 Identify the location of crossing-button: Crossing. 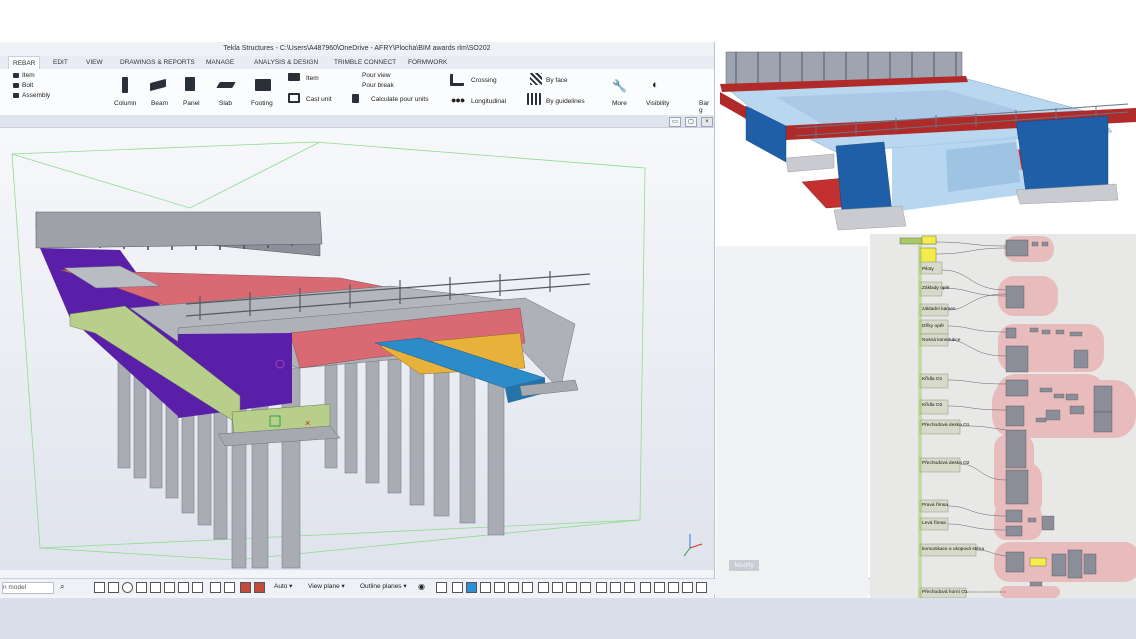
(484, 80).